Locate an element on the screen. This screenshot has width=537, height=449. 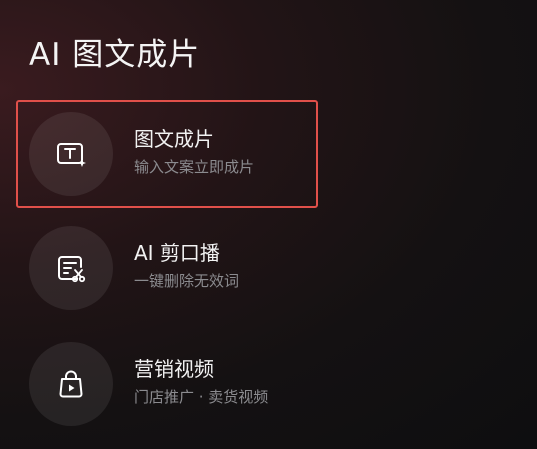
menu-item-text-to-video: 图文成片 输入文案立即成片 is located at coordinates (167, 154).